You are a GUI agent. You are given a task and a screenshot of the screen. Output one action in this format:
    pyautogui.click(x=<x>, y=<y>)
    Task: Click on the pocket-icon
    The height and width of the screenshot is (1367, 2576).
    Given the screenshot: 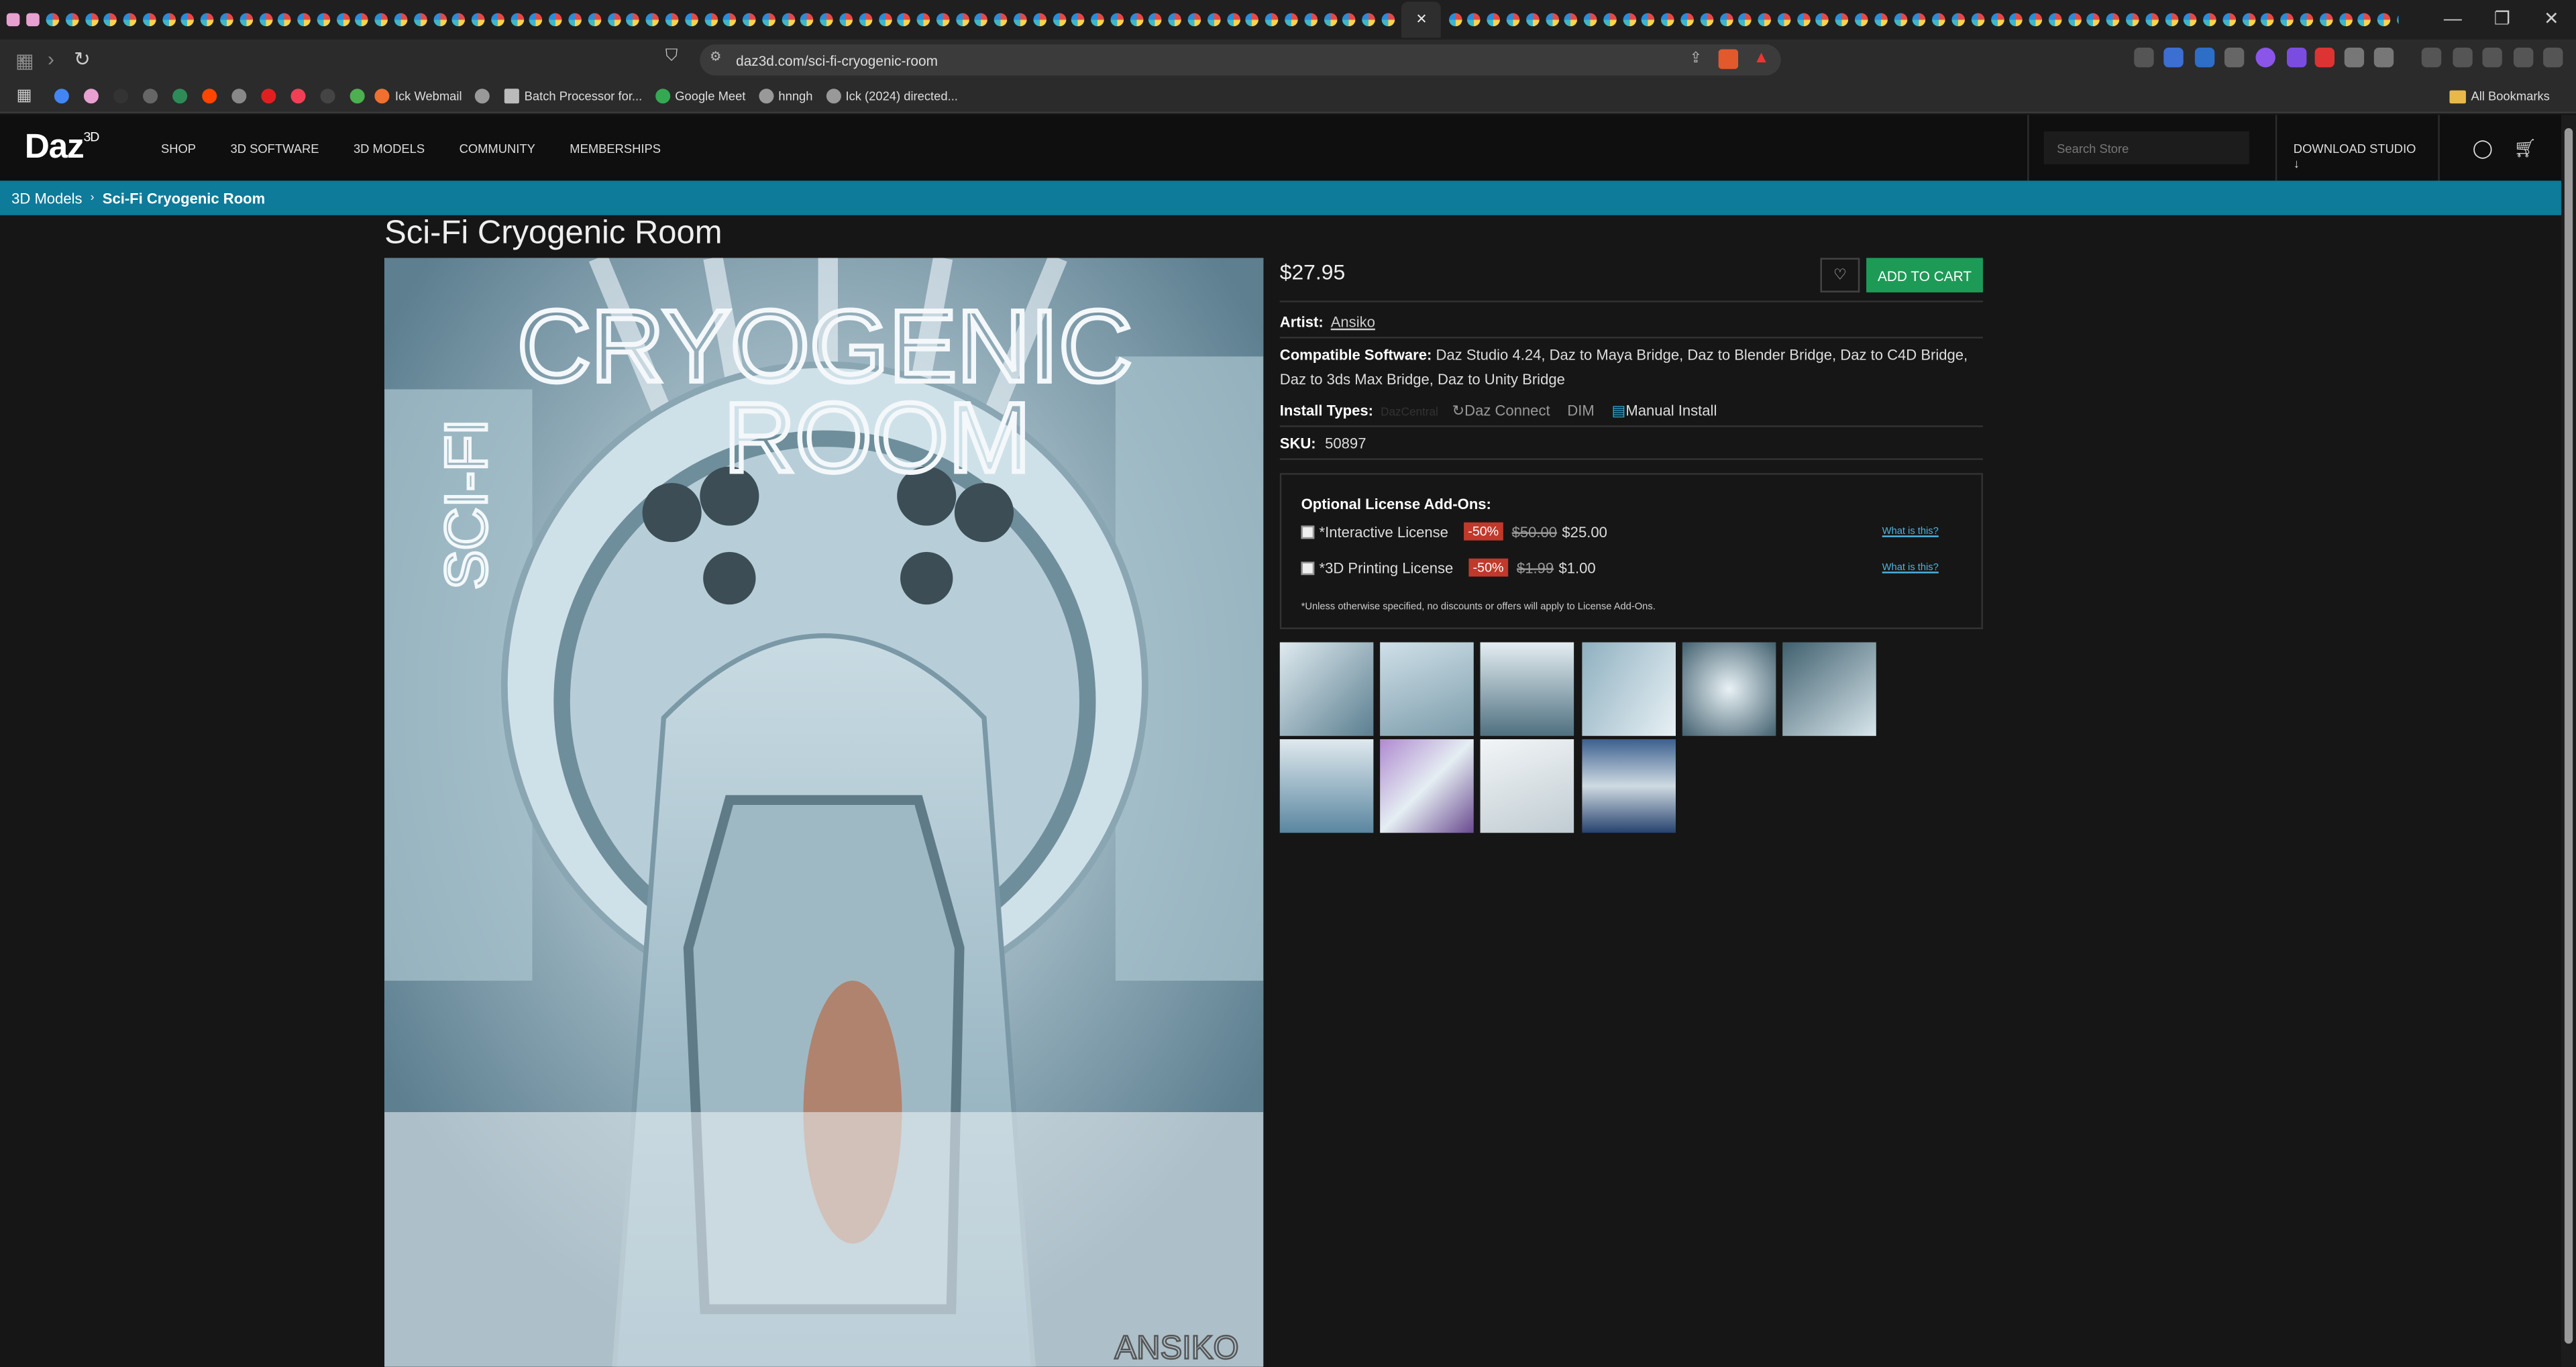 What is the action you would take?
    pyautogui.click(x=299, y=96)
    